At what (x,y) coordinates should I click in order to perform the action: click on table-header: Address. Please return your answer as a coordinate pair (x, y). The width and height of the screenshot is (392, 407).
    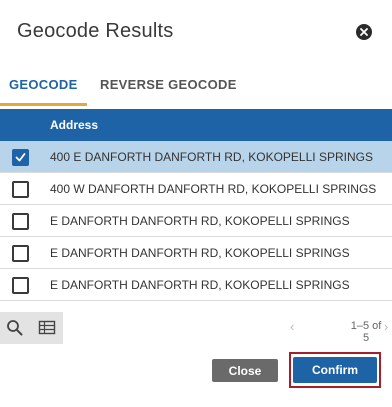
    Looking at the image, I should click on (196, 125).